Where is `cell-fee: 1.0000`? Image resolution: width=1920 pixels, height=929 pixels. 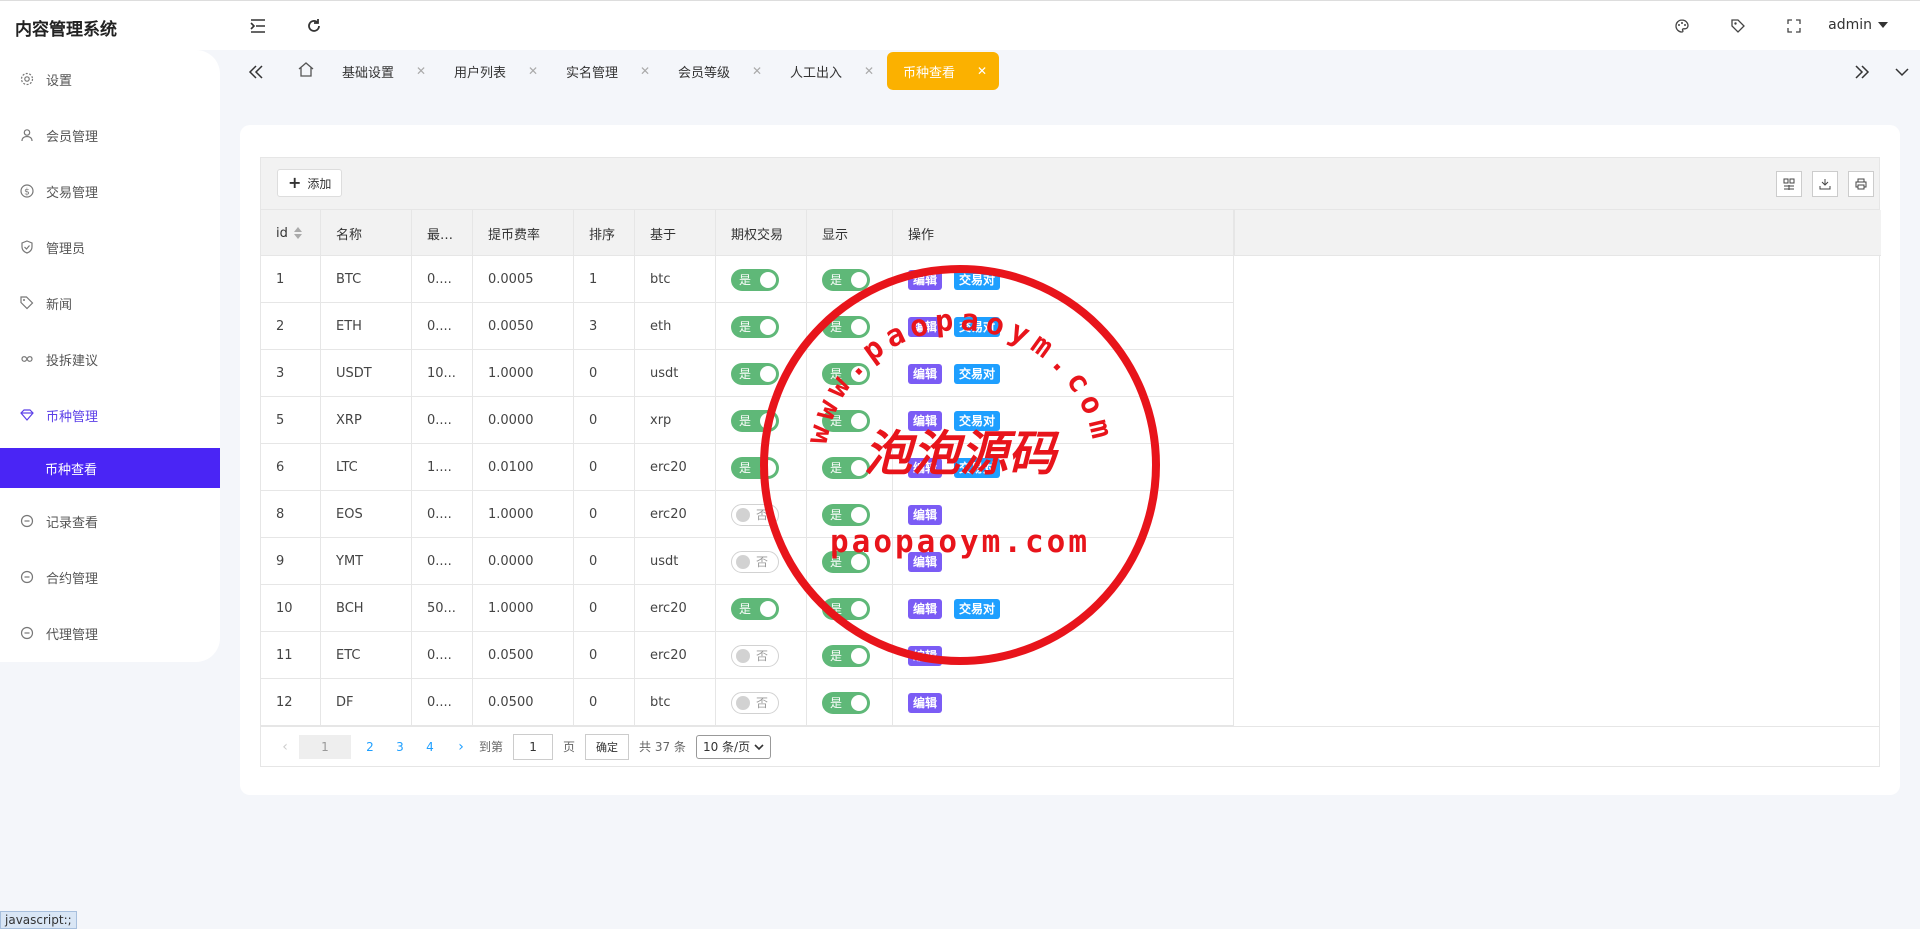
cell-fee: 1.0000 is located at coordinates (523, 514).